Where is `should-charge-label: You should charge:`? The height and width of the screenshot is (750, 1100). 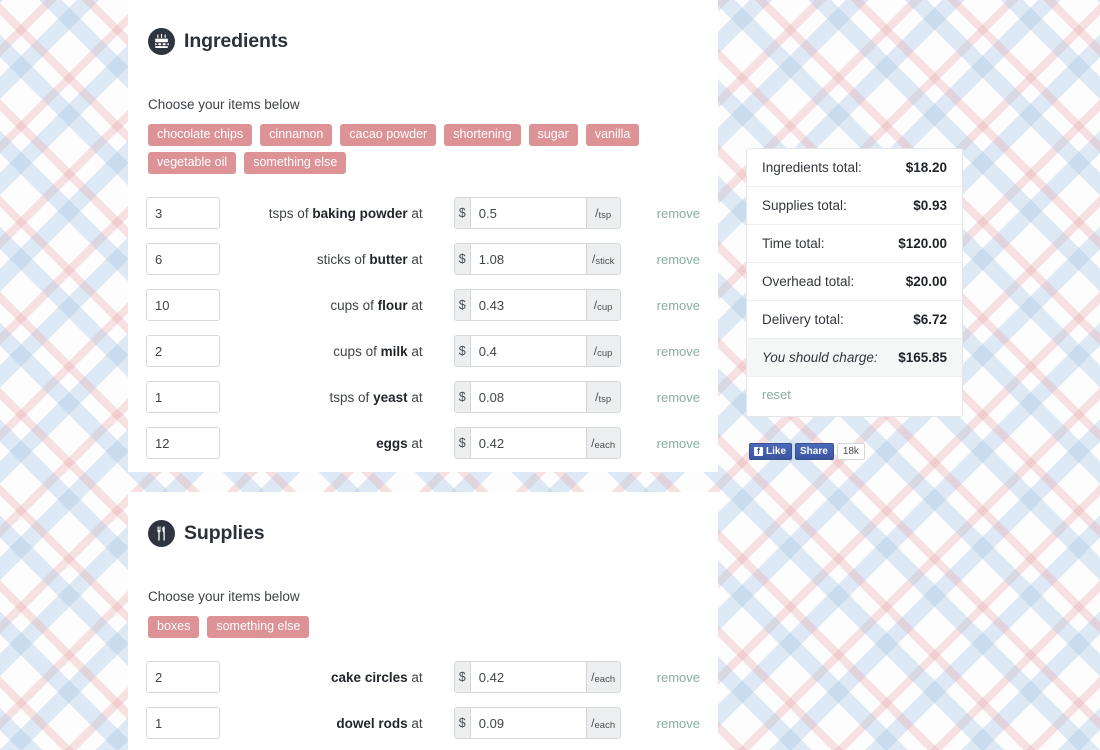 should-charge-label: You should charge: is located at coordinates (820, 357).